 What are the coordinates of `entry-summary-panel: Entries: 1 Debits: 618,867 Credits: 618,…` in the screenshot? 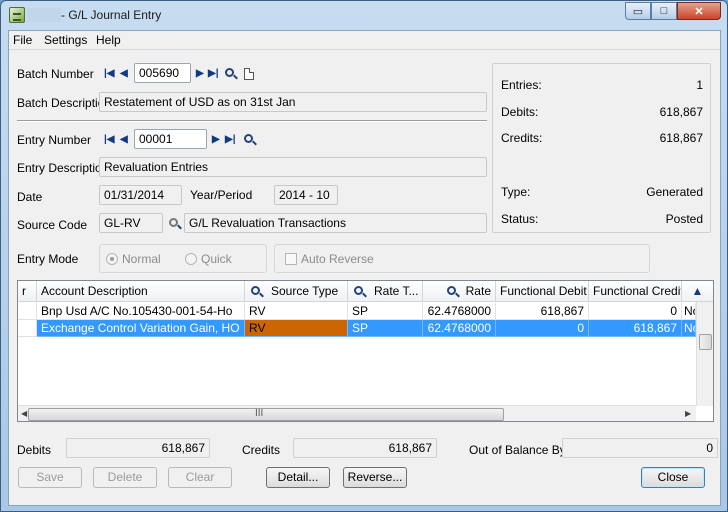 It's located at (601, 148).